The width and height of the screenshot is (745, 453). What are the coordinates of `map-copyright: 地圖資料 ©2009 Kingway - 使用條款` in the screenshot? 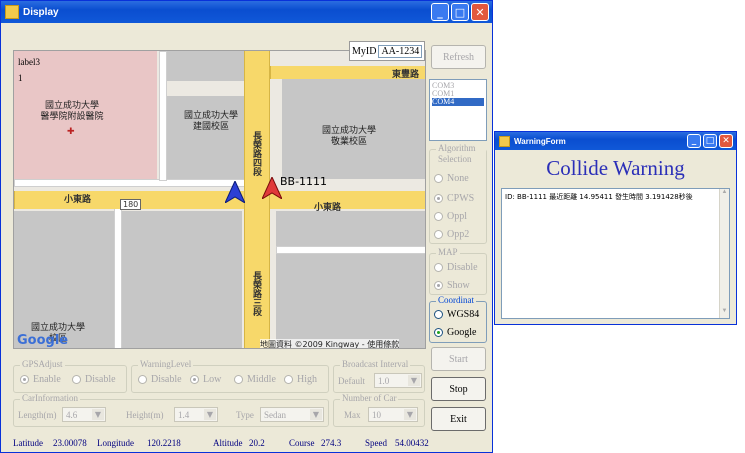 It's located at (330, 343).